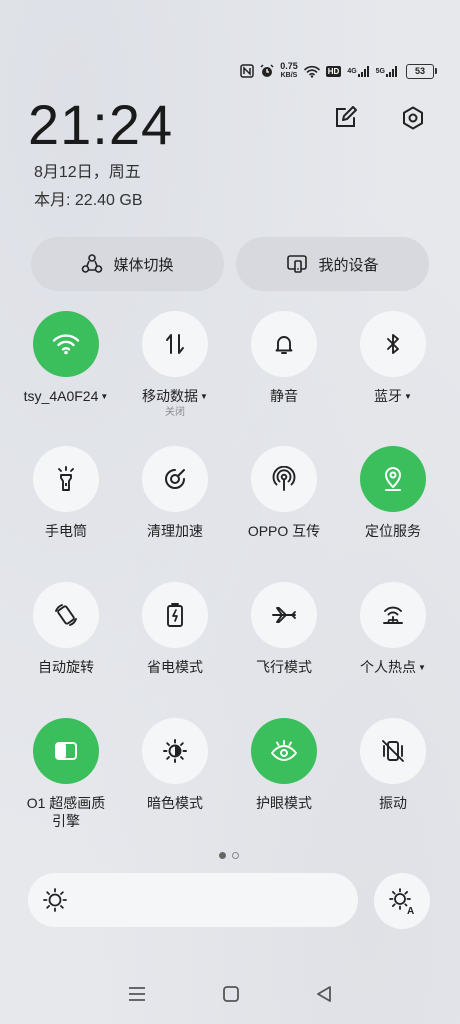  I want to click on home-square-icon, so click(231, 993).